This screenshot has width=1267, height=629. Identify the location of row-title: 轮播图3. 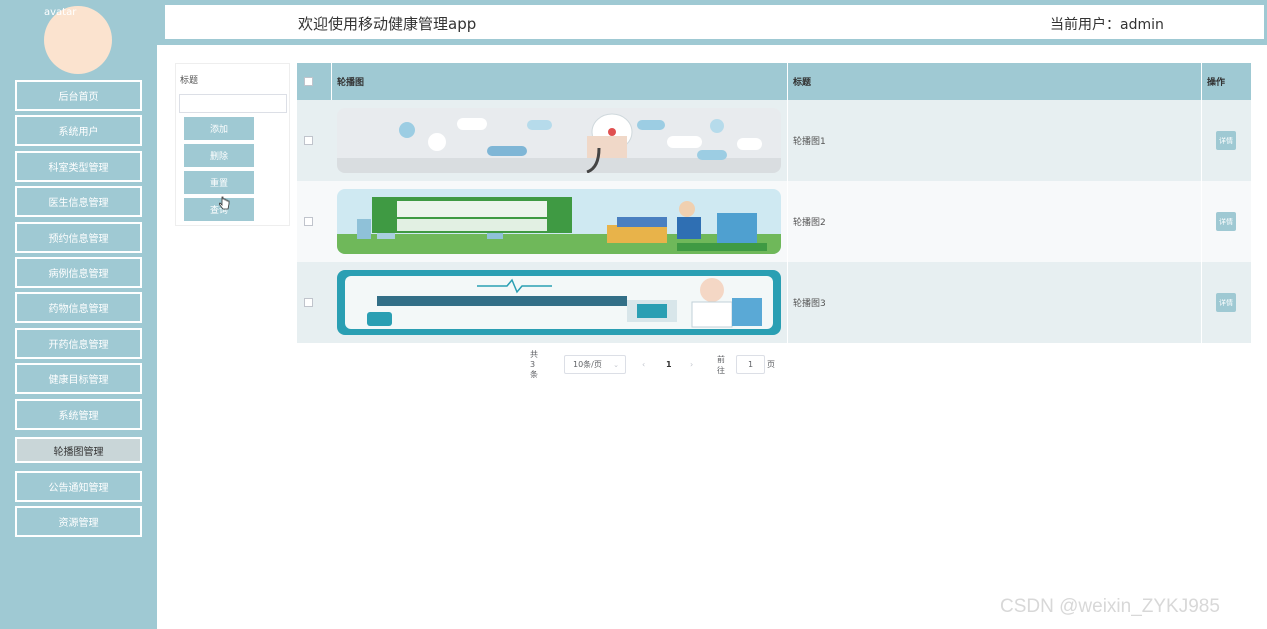
(809, 304).